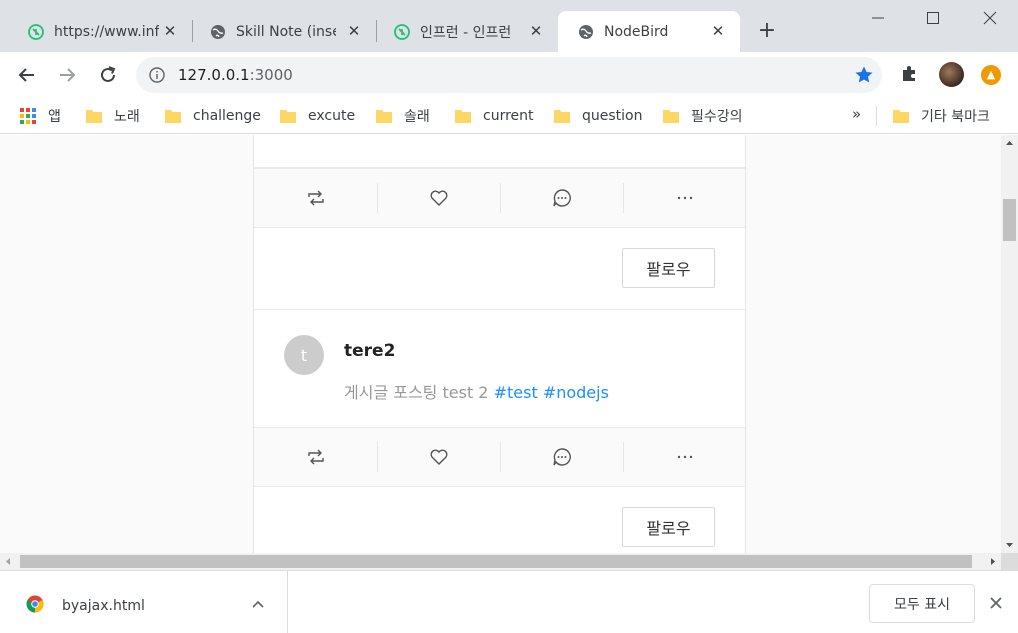 The image size is (1018, 633). What do you see at coordinates (54, 117) in the screenshot?
I see `bookmark-label: 앱` at bounding box center [54, 117].